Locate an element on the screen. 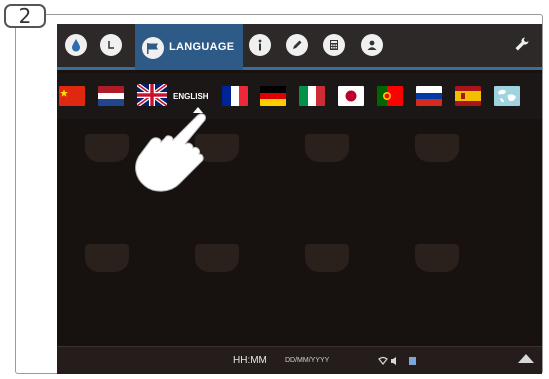 The width and height of the screenshot is (549, 379). pointing-hand-icon is located at coordinates (170, 152).